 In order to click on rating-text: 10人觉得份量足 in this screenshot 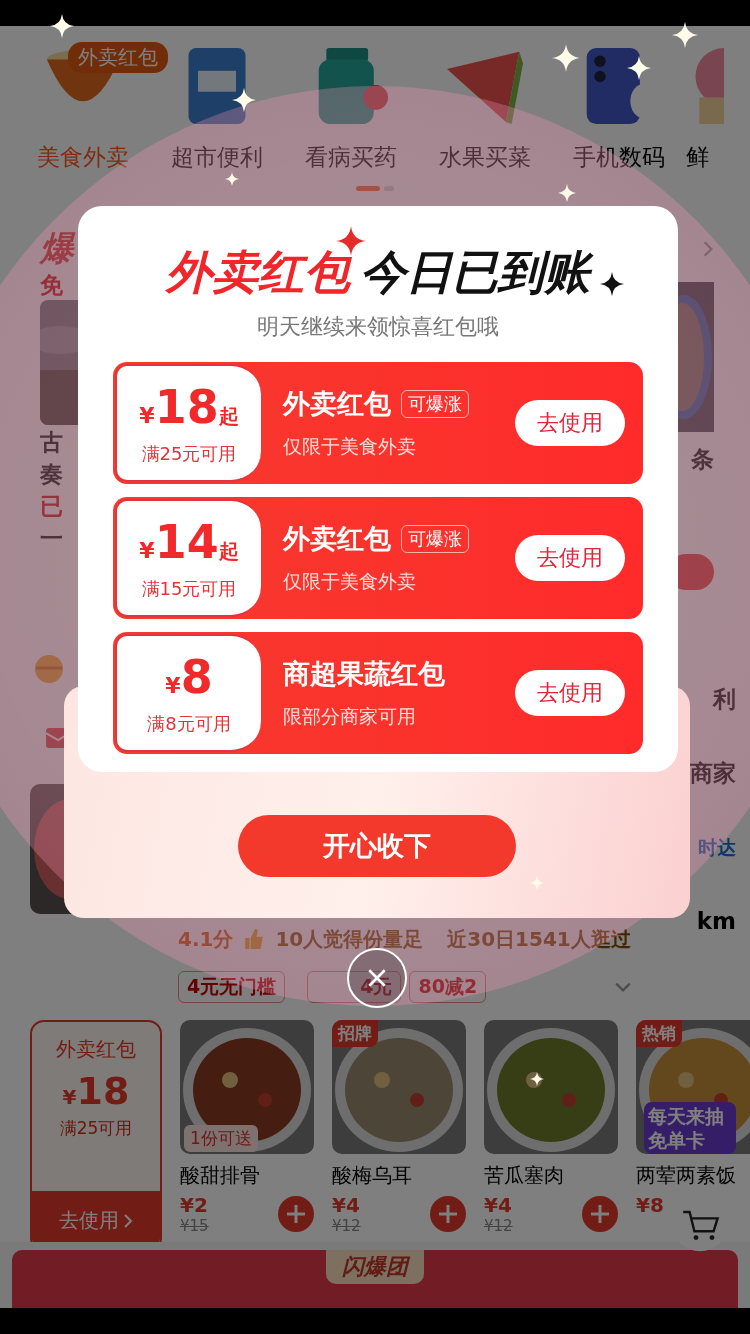, I will do `click(349, 939)`.